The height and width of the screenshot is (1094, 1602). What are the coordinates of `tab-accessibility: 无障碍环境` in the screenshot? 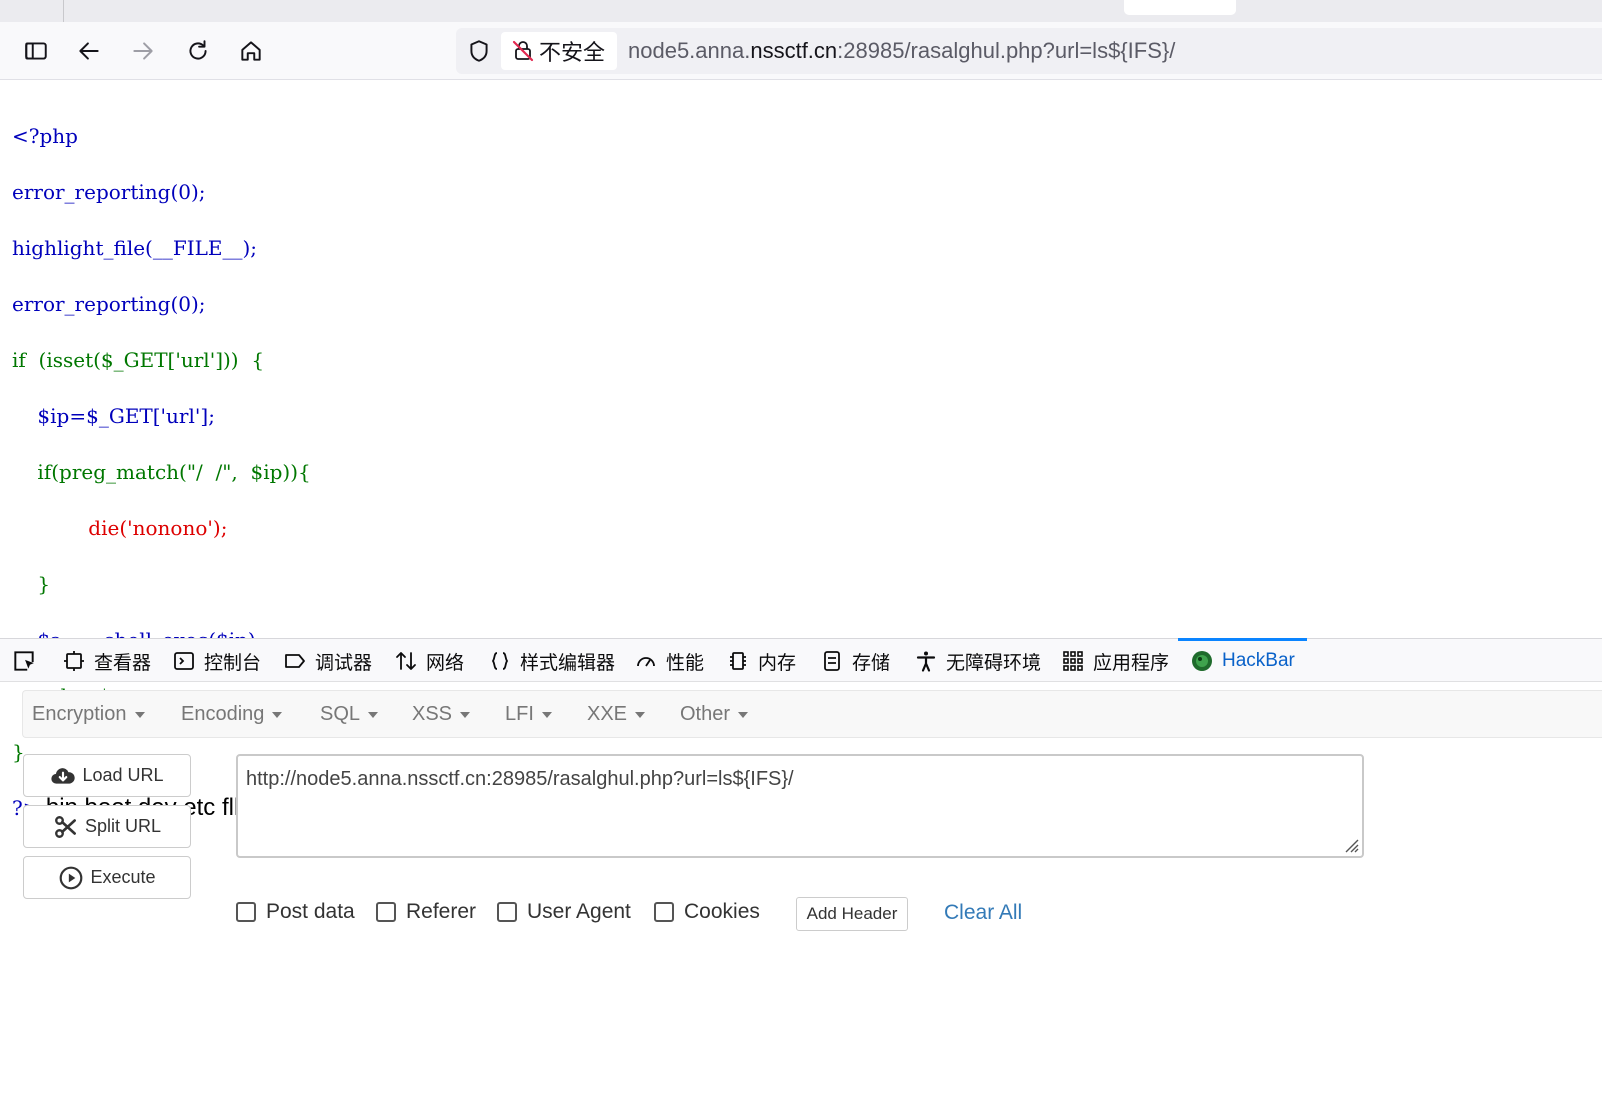 It's located at (977, 661).